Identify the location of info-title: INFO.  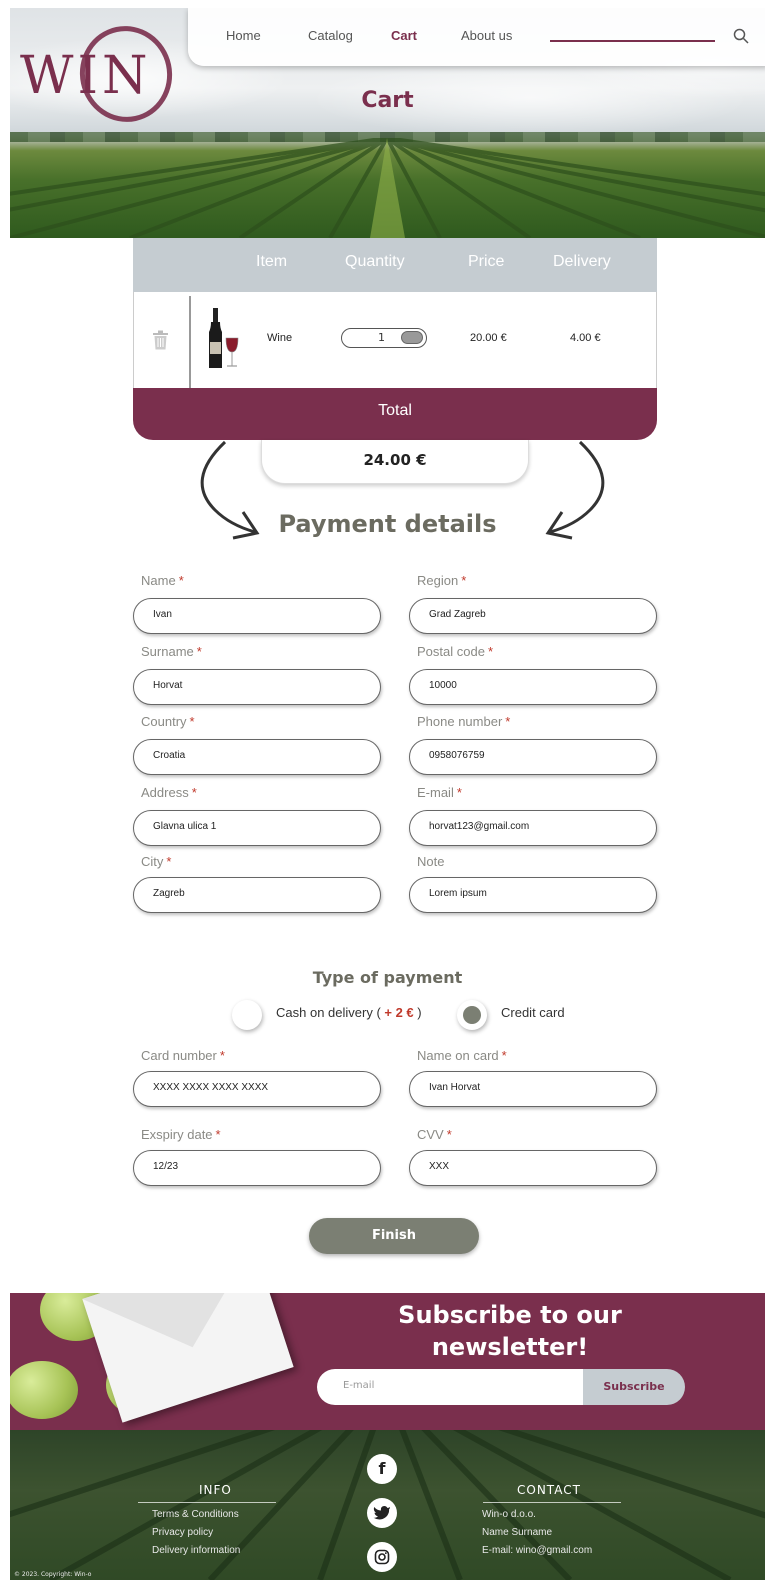
(215, 1490).